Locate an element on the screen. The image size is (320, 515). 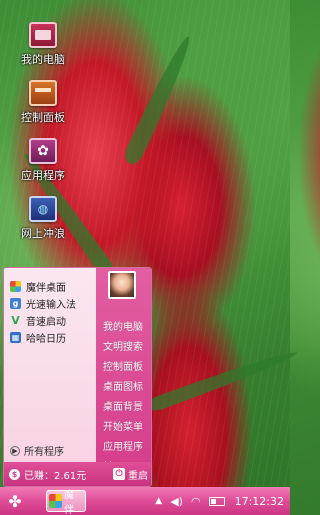
taskbar: ✤ 魔伴 ▲ ◀) ◠ 17:12:32 is located at coordinates (145, 501).